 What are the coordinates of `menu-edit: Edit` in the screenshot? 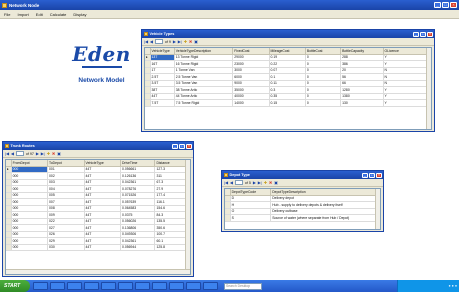 It's located at (39, 14).